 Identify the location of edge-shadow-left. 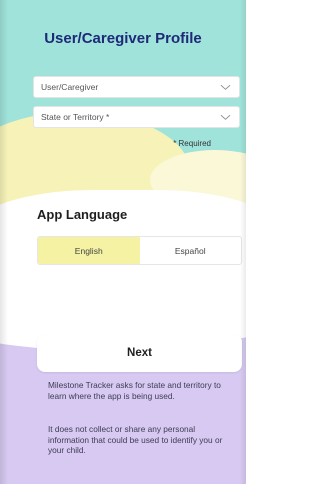
(4, 242).